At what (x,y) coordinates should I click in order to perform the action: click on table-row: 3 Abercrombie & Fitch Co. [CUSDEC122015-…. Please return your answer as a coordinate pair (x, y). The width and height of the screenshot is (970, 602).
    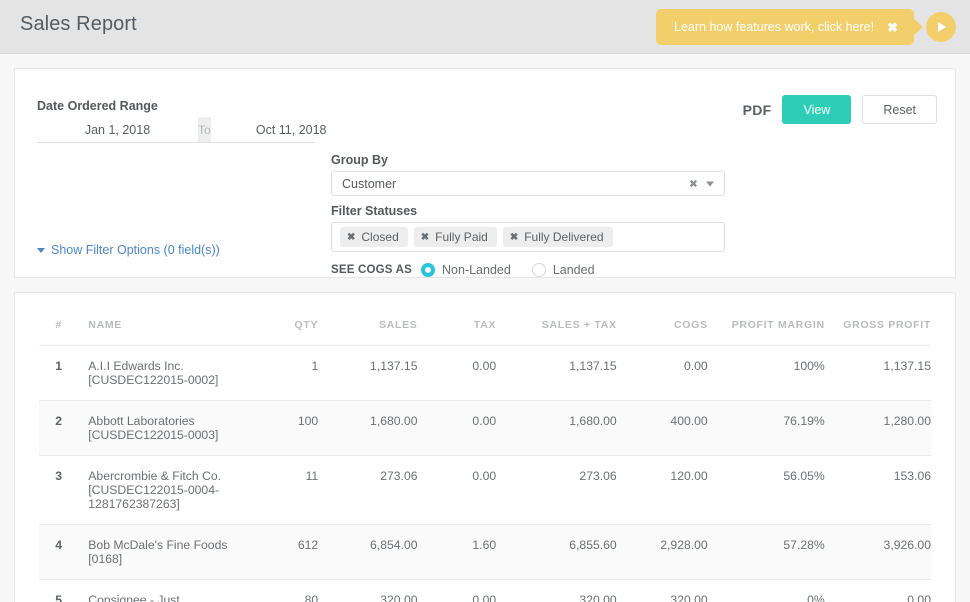
    Looking at the image, I should click on (485, 490).